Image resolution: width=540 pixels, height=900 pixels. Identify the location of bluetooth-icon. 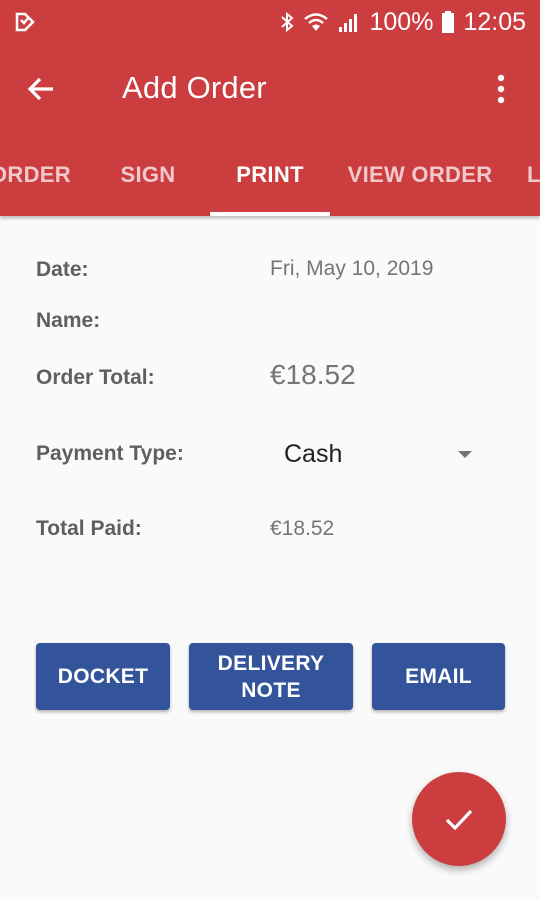
(288, 22).